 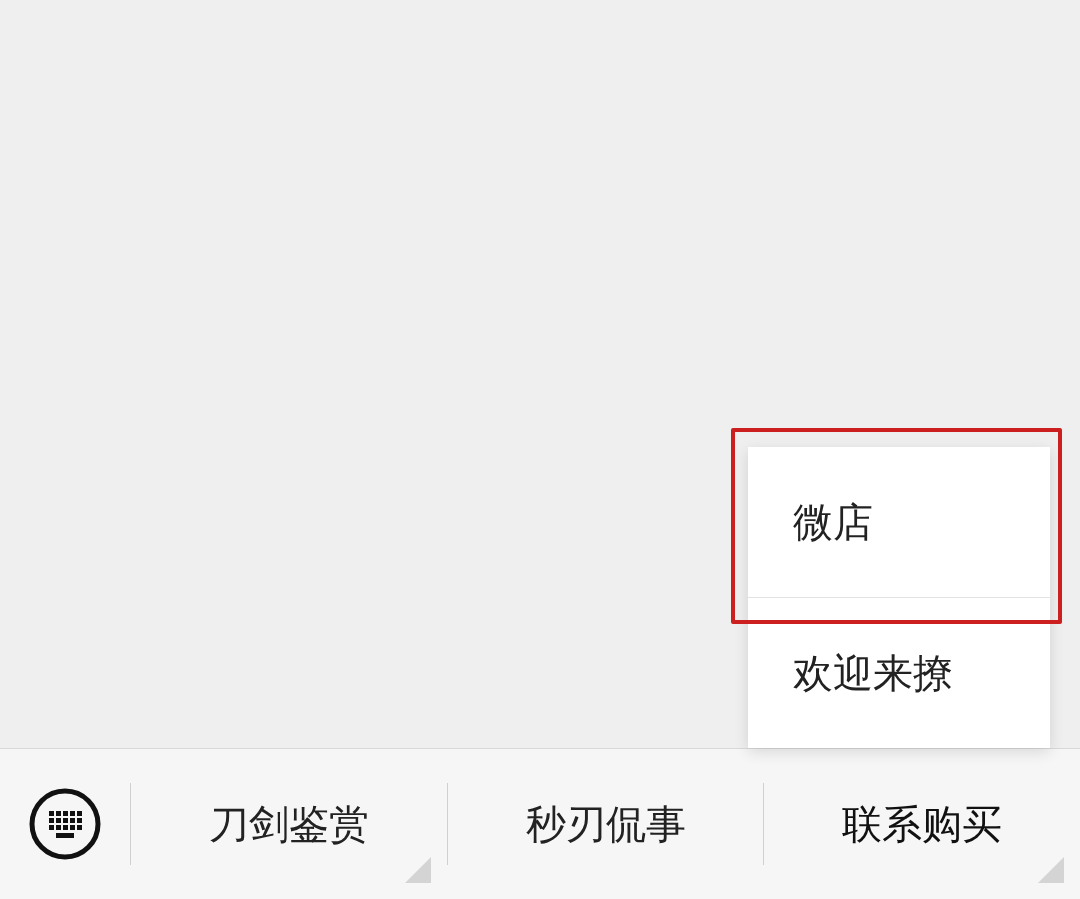 What do you see at coordinates (899, 673) in the screenshot?
I see `submenu-item: 欢迎来撩` at bounding box center [899, 673].